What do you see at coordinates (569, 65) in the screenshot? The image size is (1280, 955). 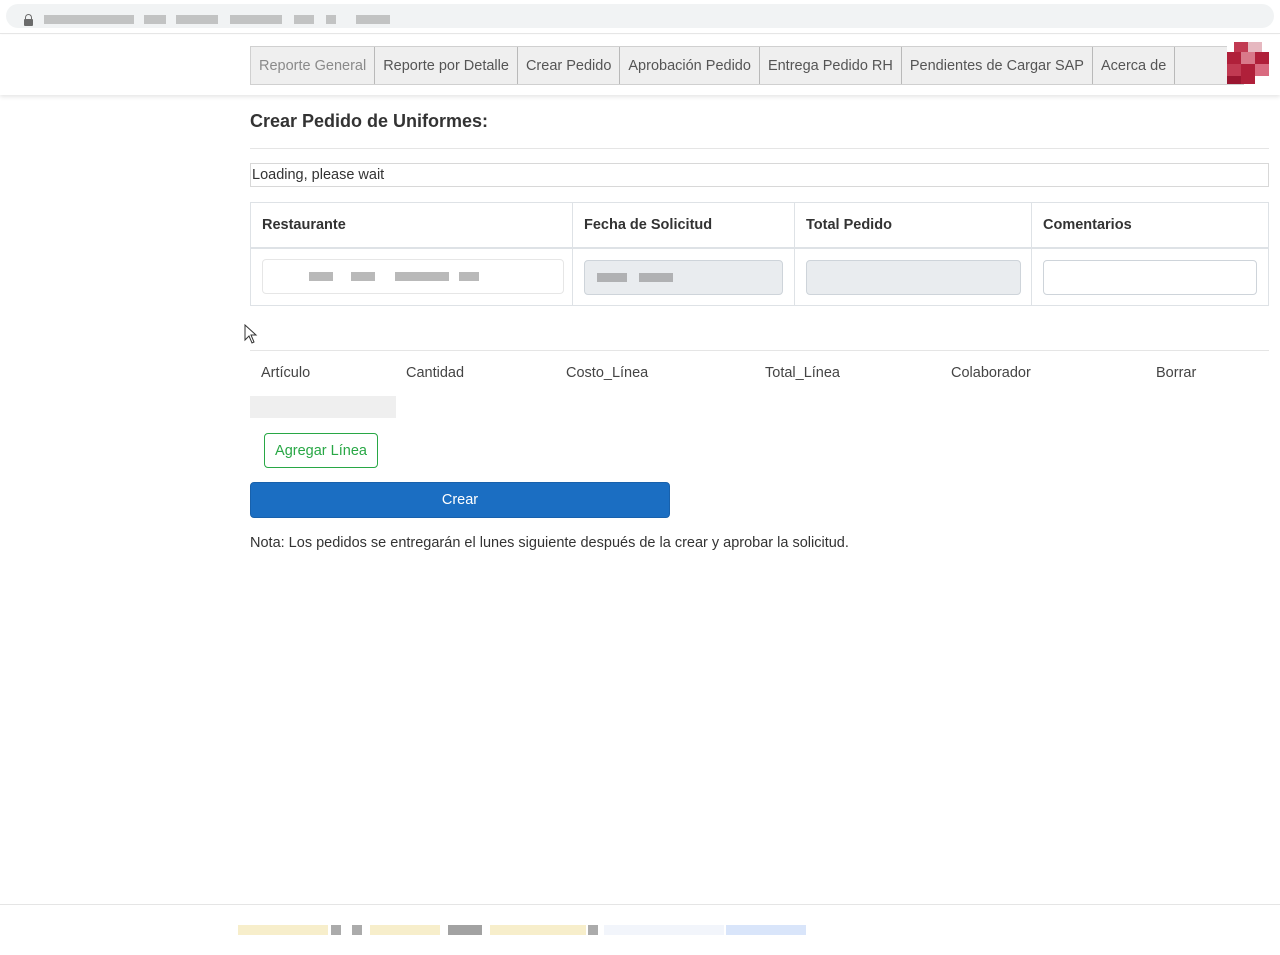 I see `tab-crear-pedido: Crear Pedido` at bounding box center [569, 65].